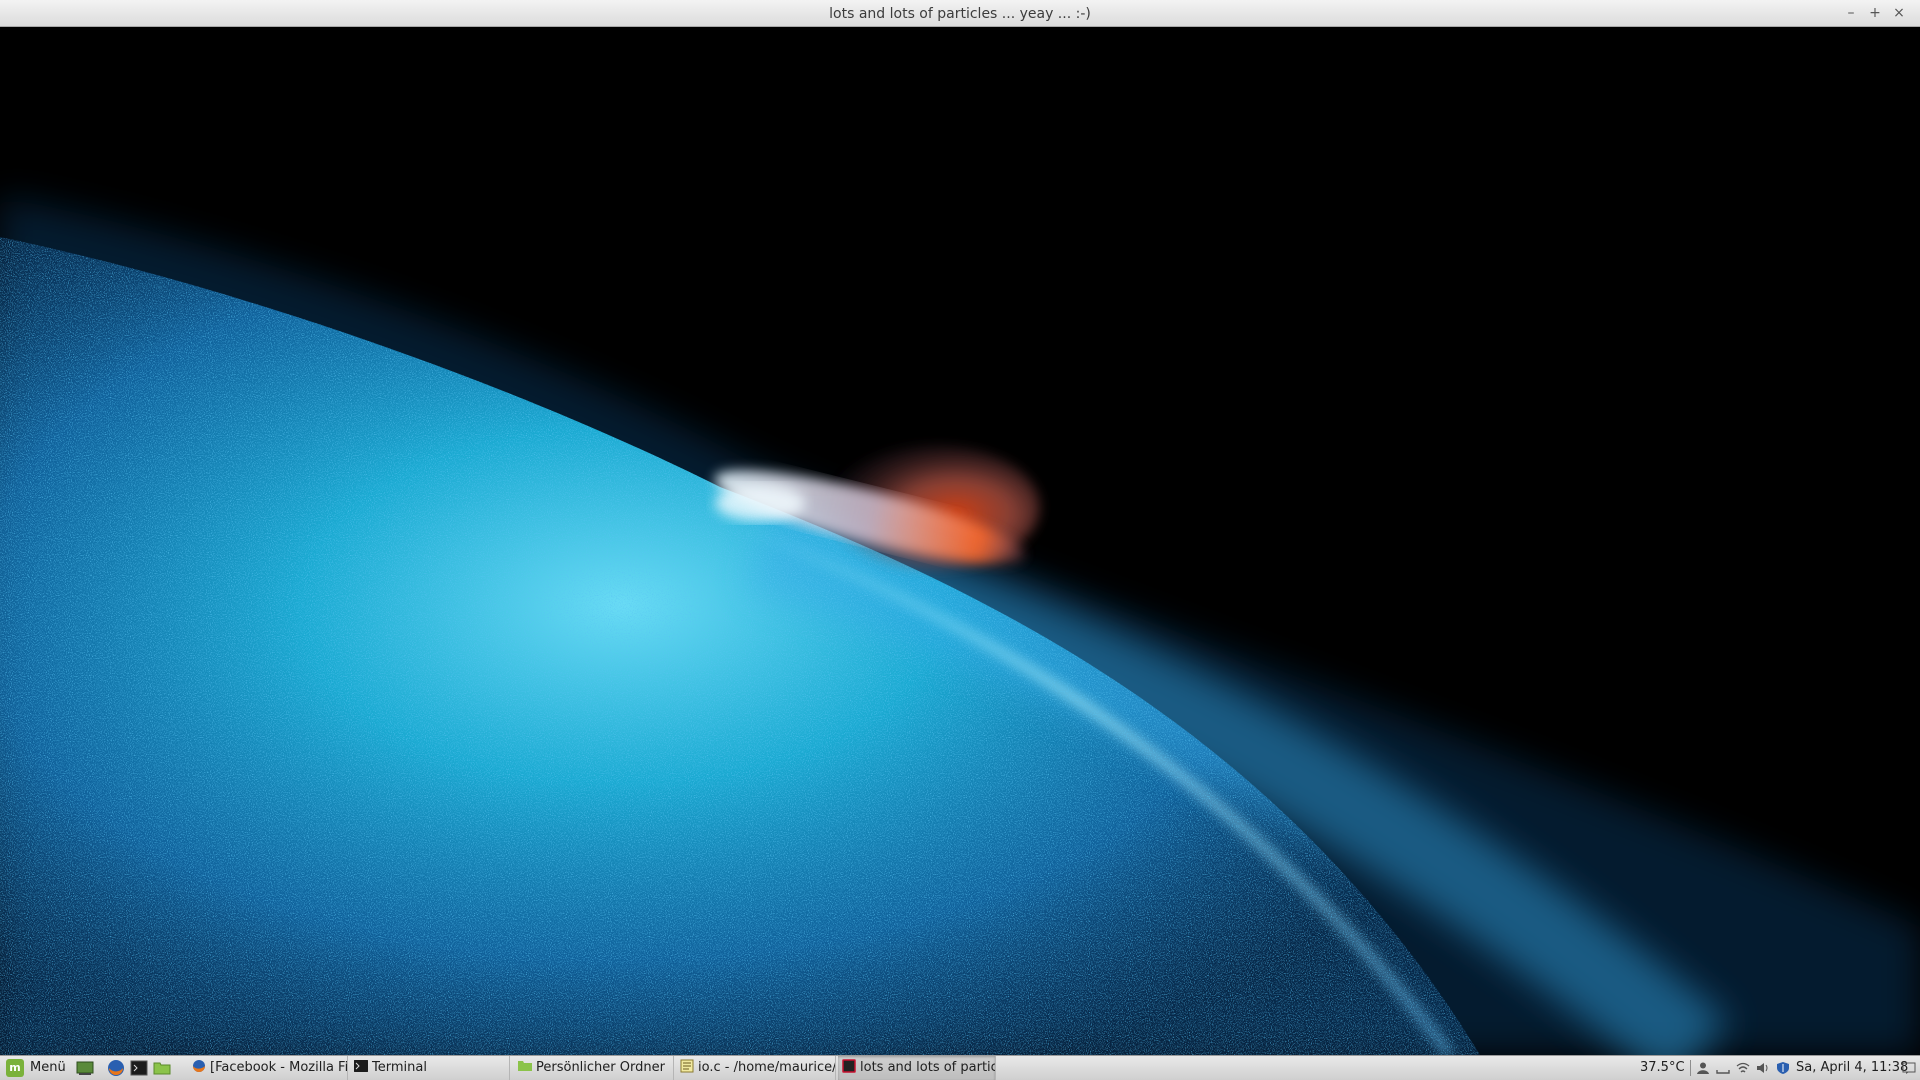 Image resolution: width=1920 pixels, height=1080 pixels. Describe the element at coordinates (399, 1067) in the screenshot. I see `task-label: Terminal` at that location.